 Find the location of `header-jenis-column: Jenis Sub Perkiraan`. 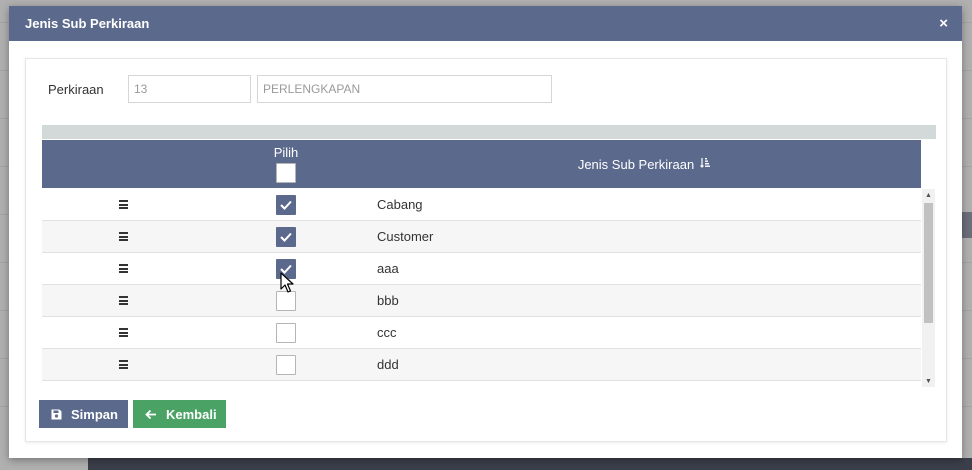

header-jenis-column: Jenis Sub Perkiraan is located at coordinates (644, 164).